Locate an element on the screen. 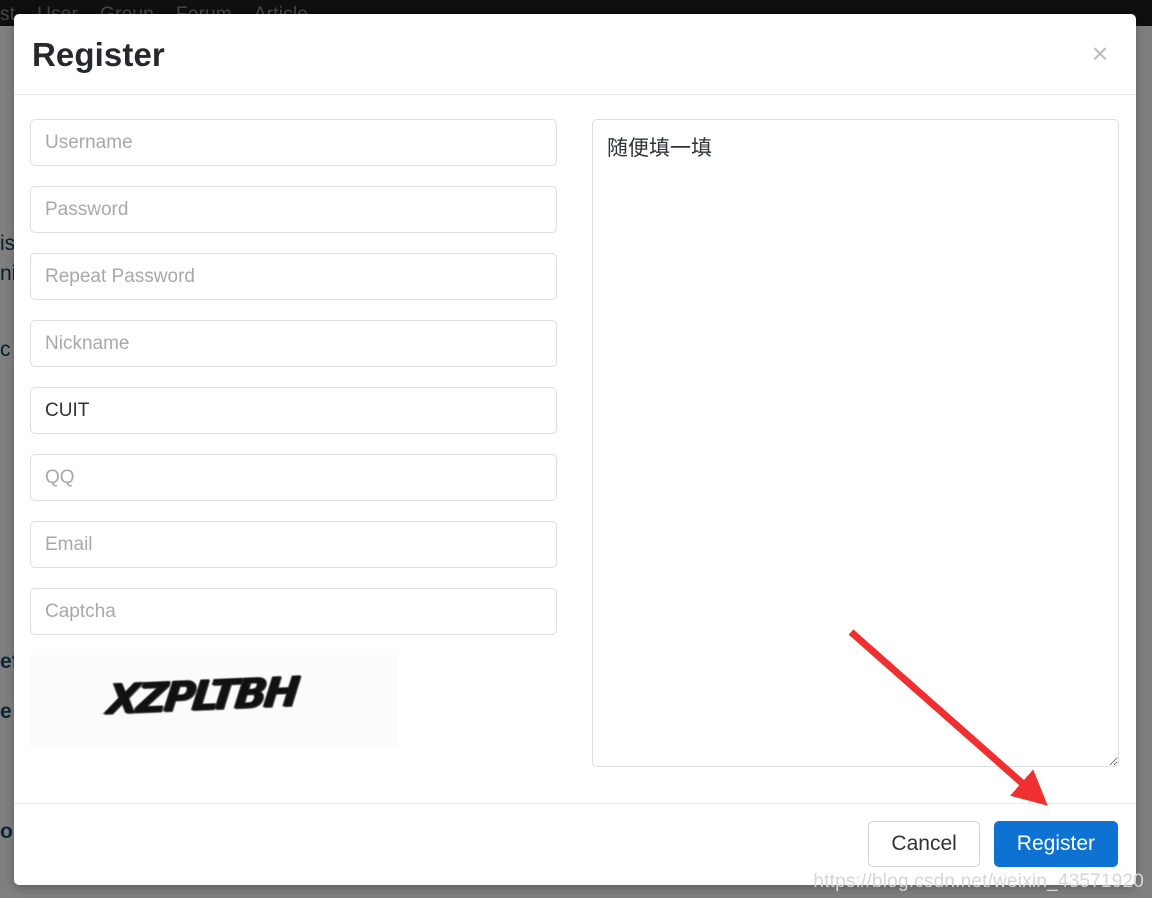 Image resolution: width=1152 pixels, height=898 pixels. email-input is located at coordinates (293, 544).